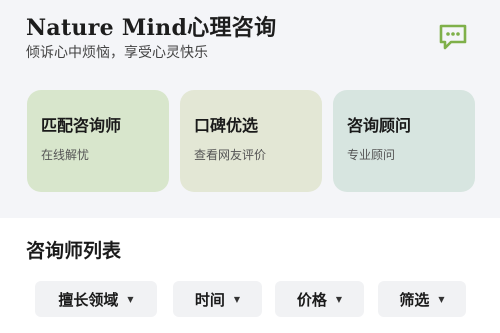  I want to click on filter-label: 时间, so click(209, 299).